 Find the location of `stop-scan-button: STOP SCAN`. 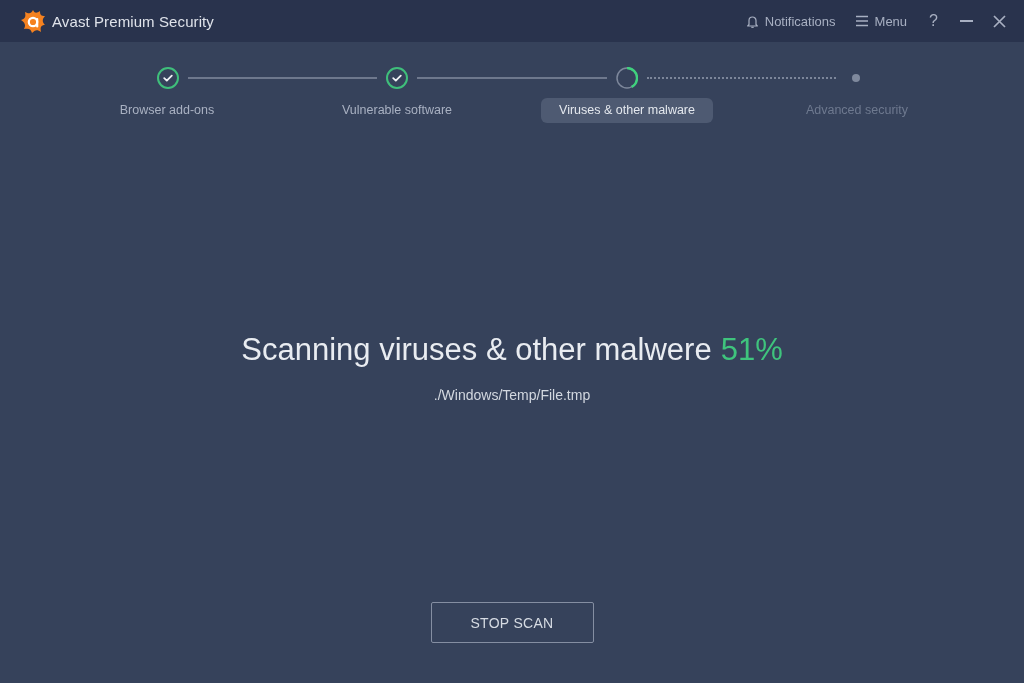

stop-scan-button: STOP SCAN is located at coordinates (512, 622).